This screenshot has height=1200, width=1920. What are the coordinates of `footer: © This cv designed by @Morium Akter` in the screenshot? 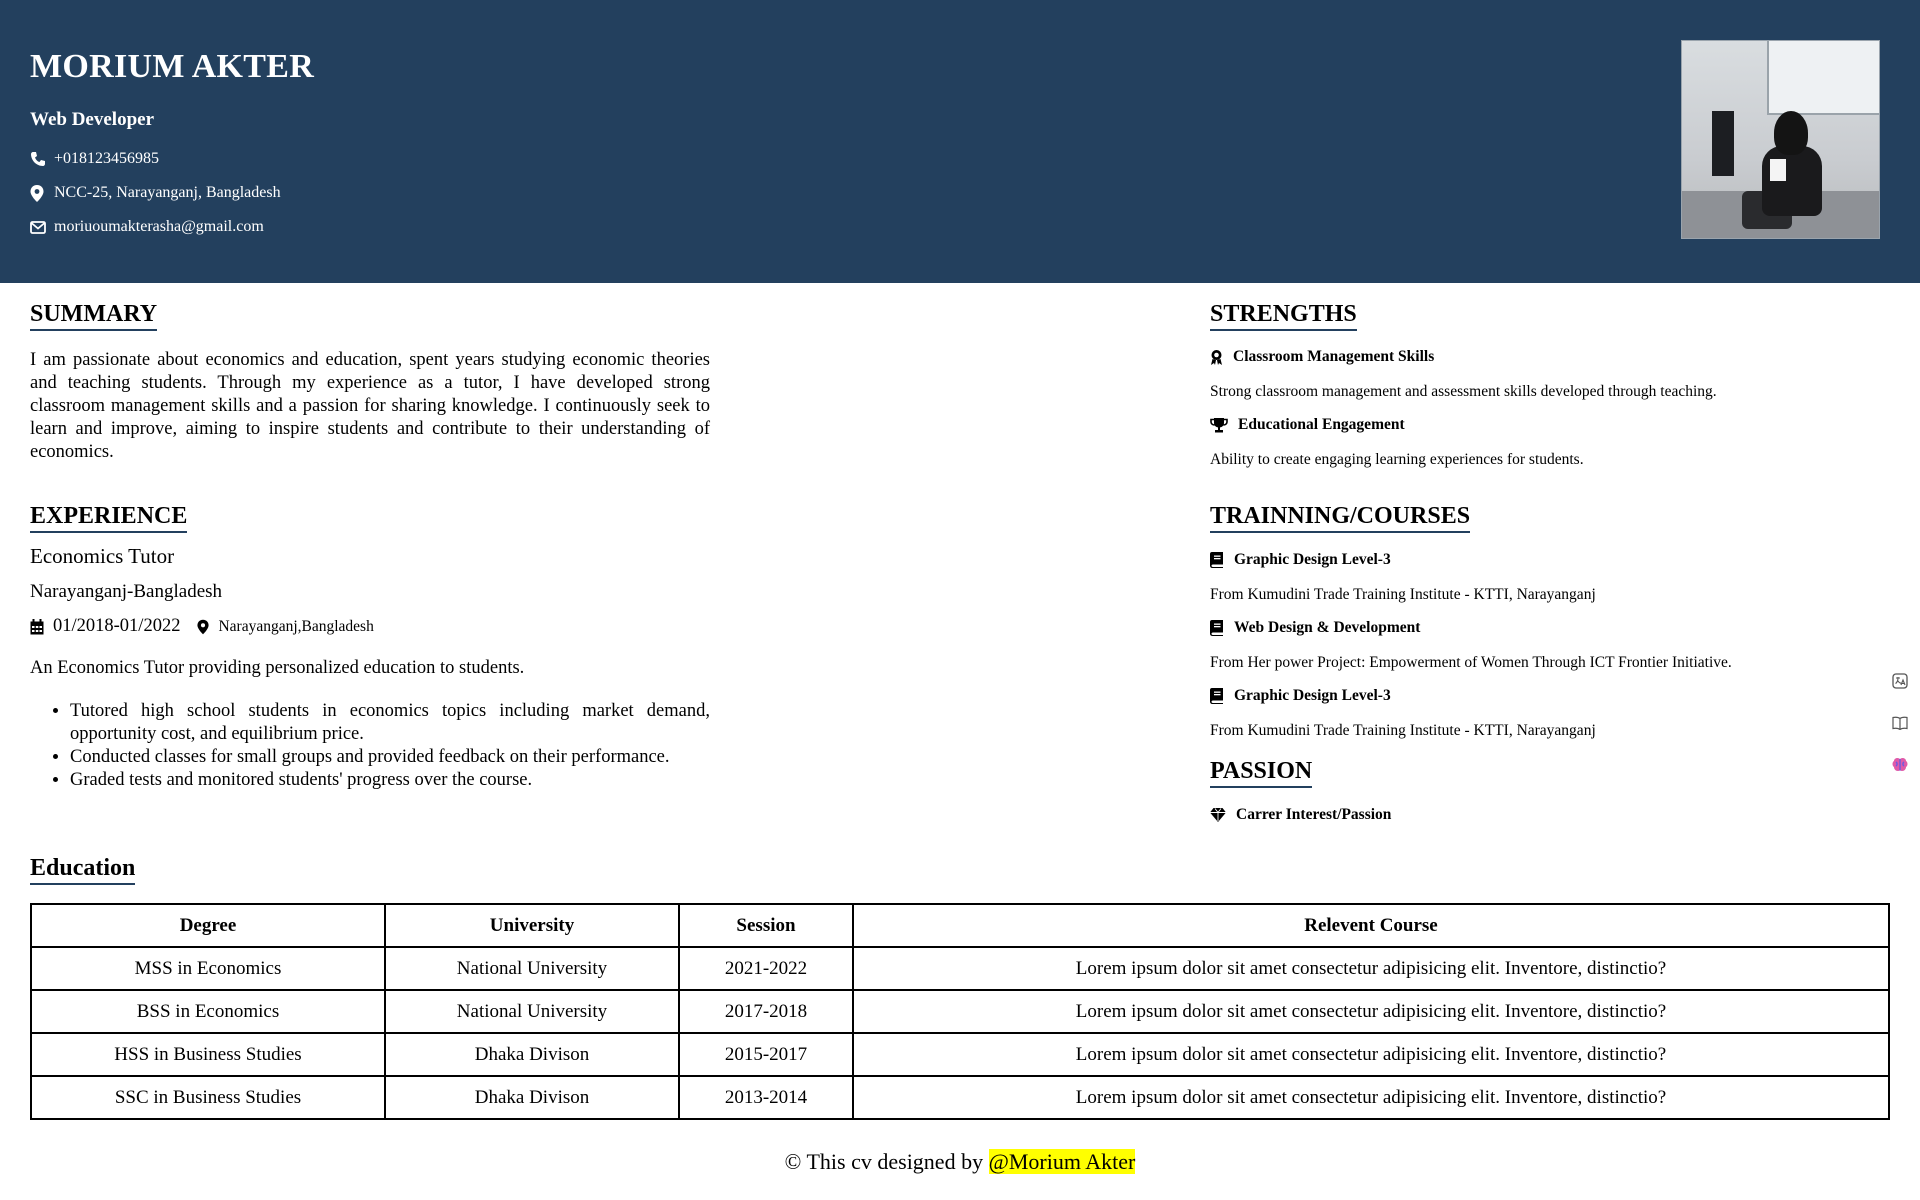 It's located at (960, 1162).